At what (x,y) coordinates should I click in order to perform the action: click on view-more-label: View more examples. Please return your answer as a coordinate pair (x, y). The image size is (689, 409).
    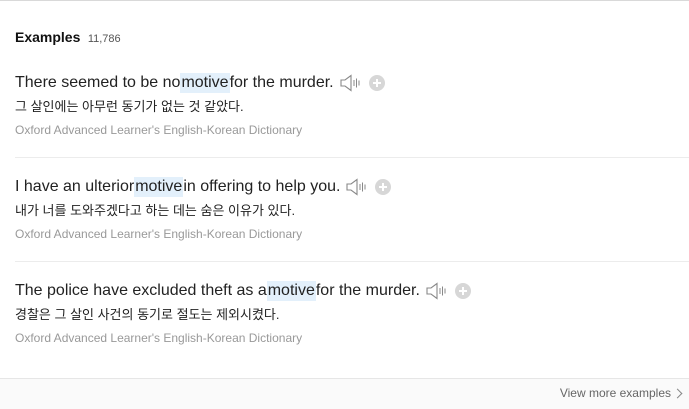
    Looking at the image, I should click on (615, 393).